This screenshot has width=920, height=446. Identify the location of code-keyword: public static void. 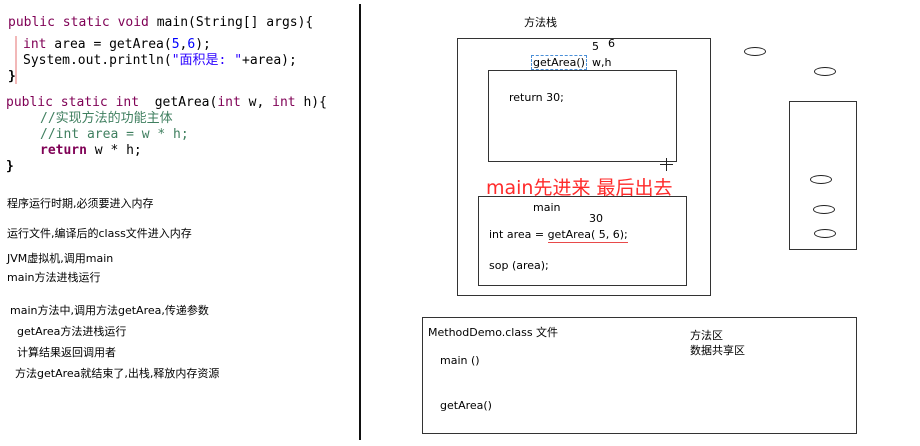
(82, 22).